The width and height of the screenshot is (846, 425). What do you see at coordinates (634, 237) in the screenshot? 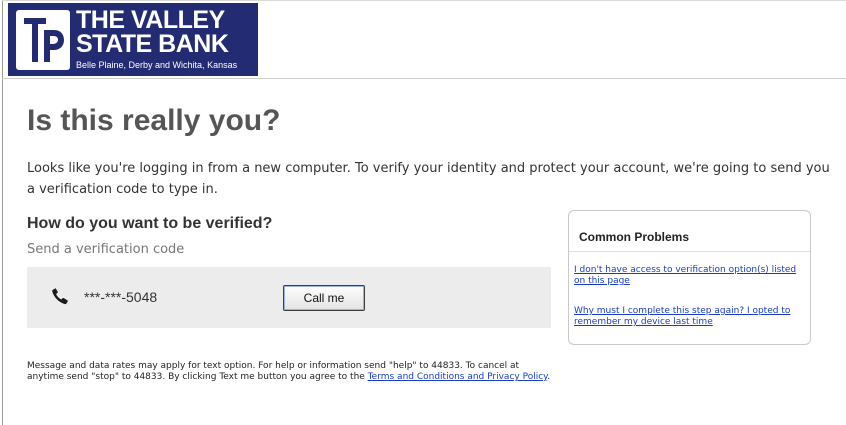
I see `common-problems-title: Common Problems` at bounding box center [634, 237].